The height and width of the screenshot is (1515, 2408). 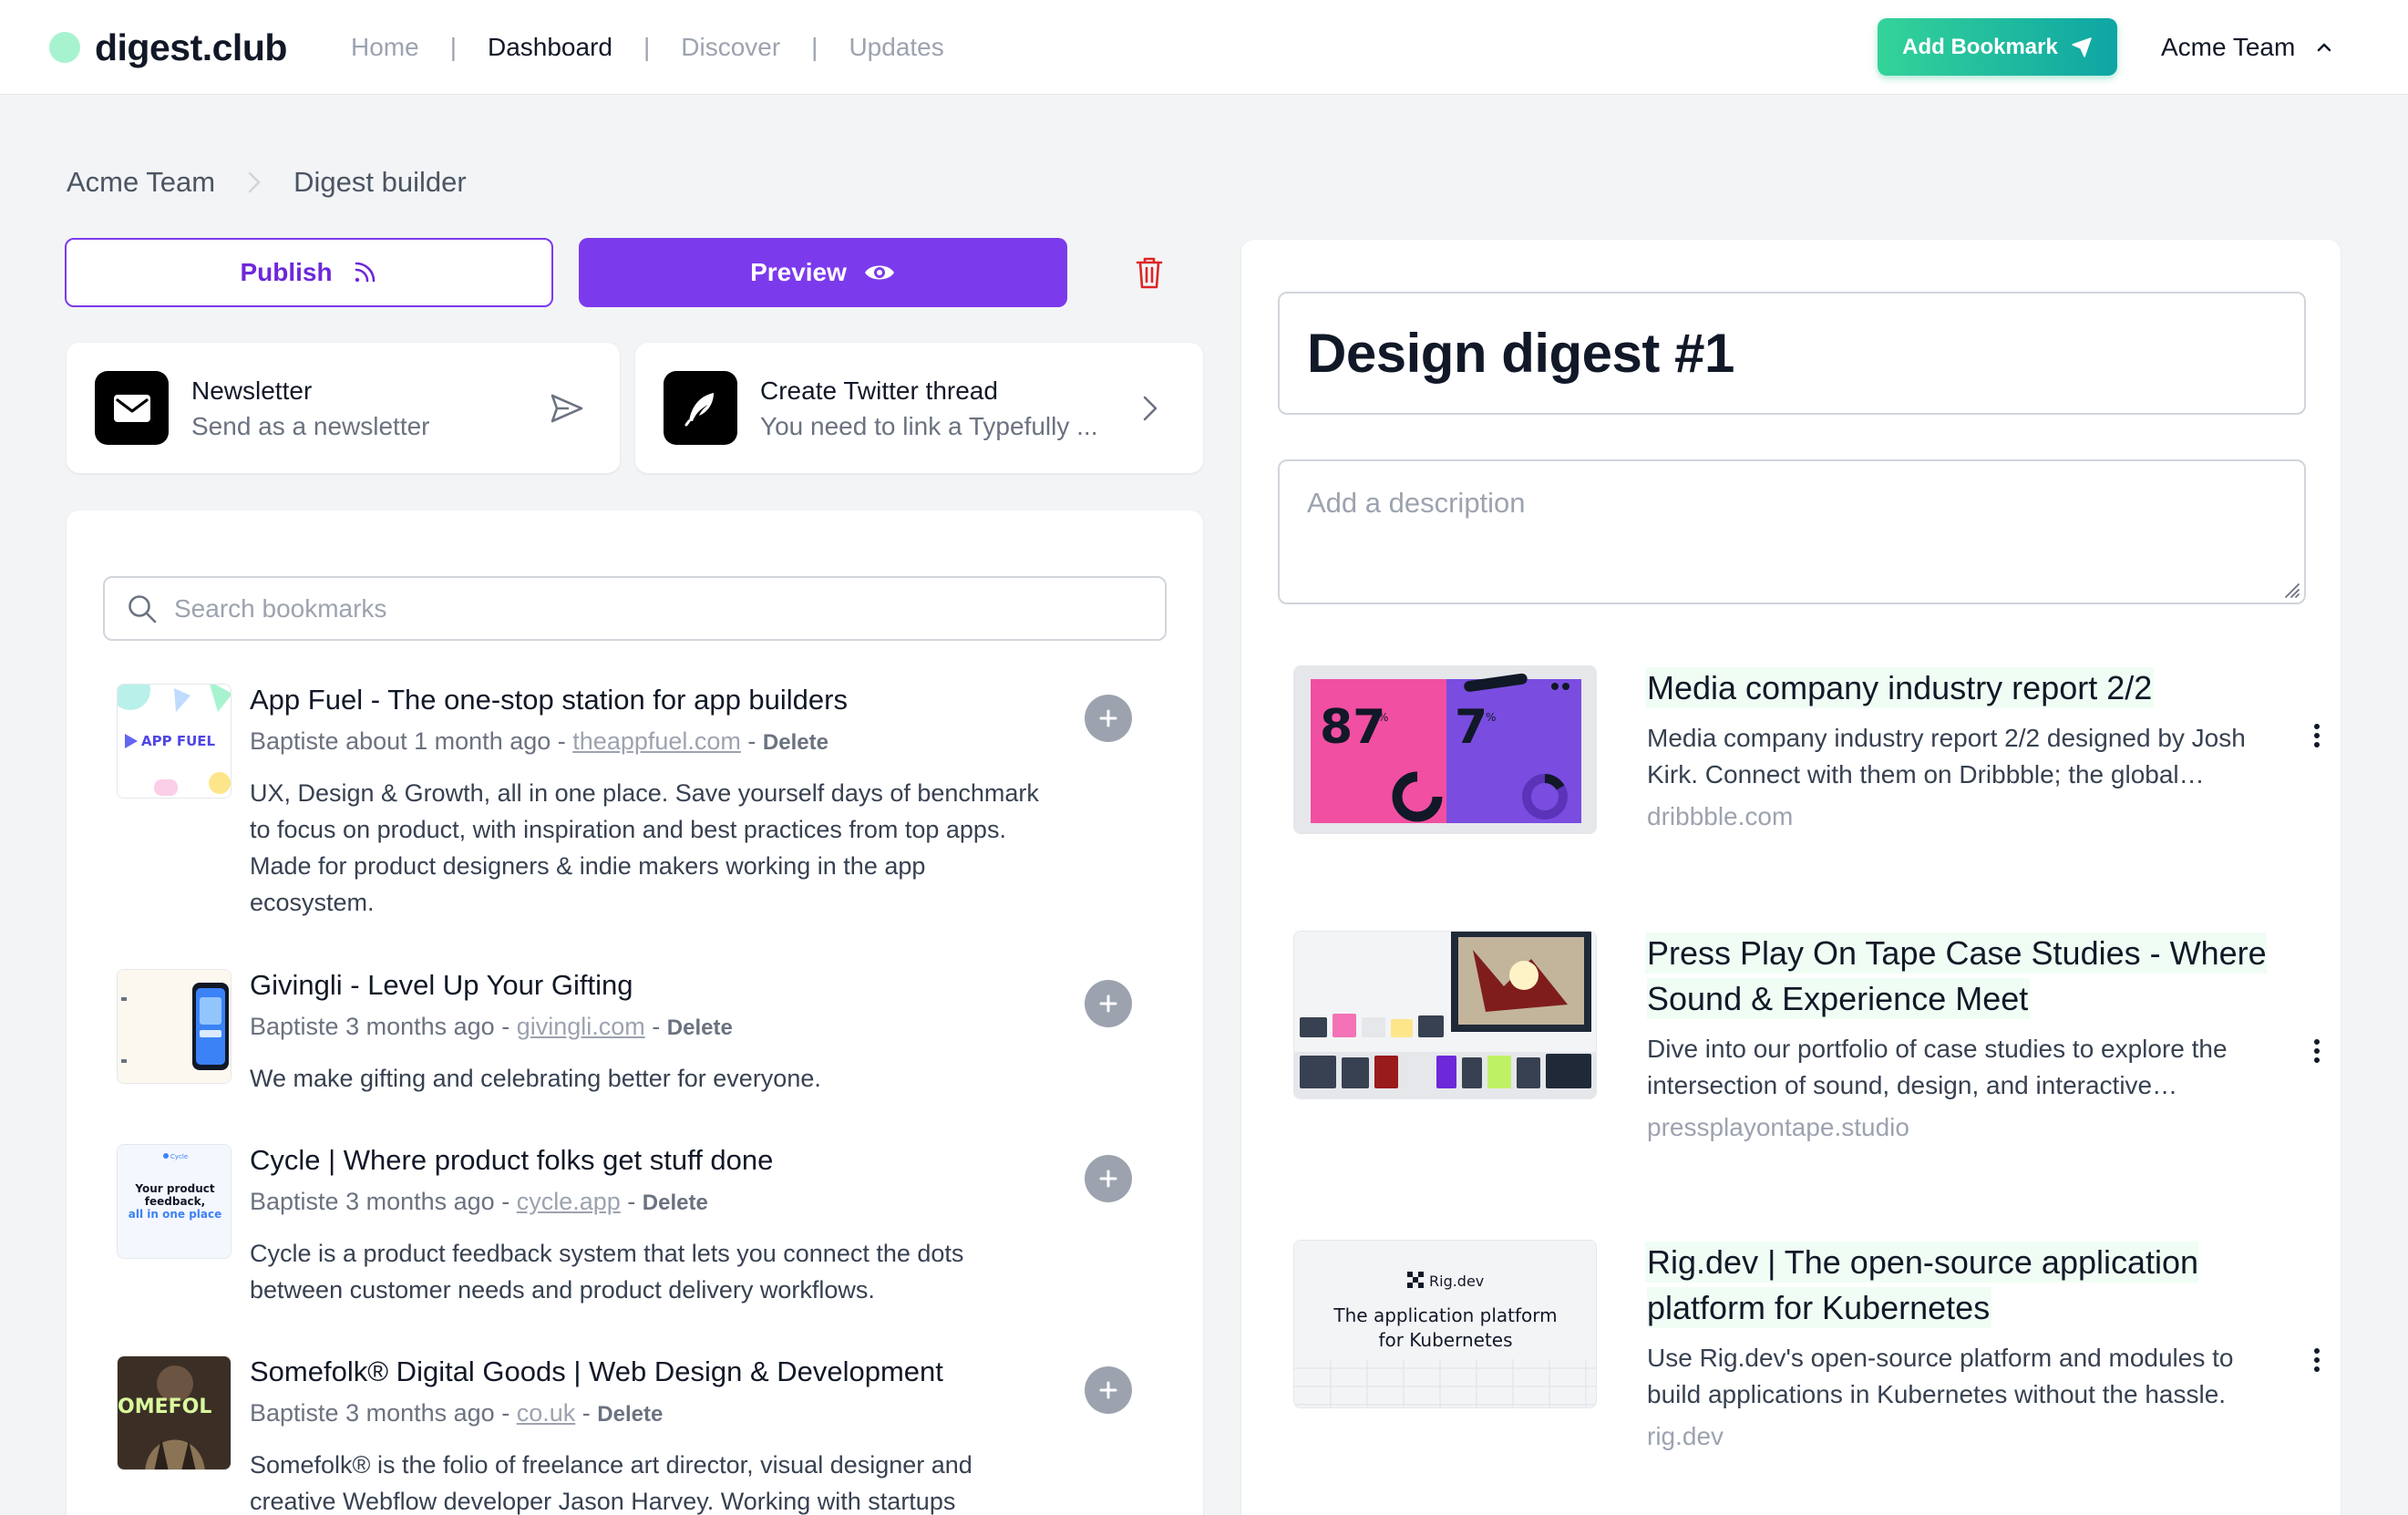 What do you see at coordinates (1792, 353) in the screenshot?
I see `digest-title-input: Design digest #1` at bounding box center [1792, 353].